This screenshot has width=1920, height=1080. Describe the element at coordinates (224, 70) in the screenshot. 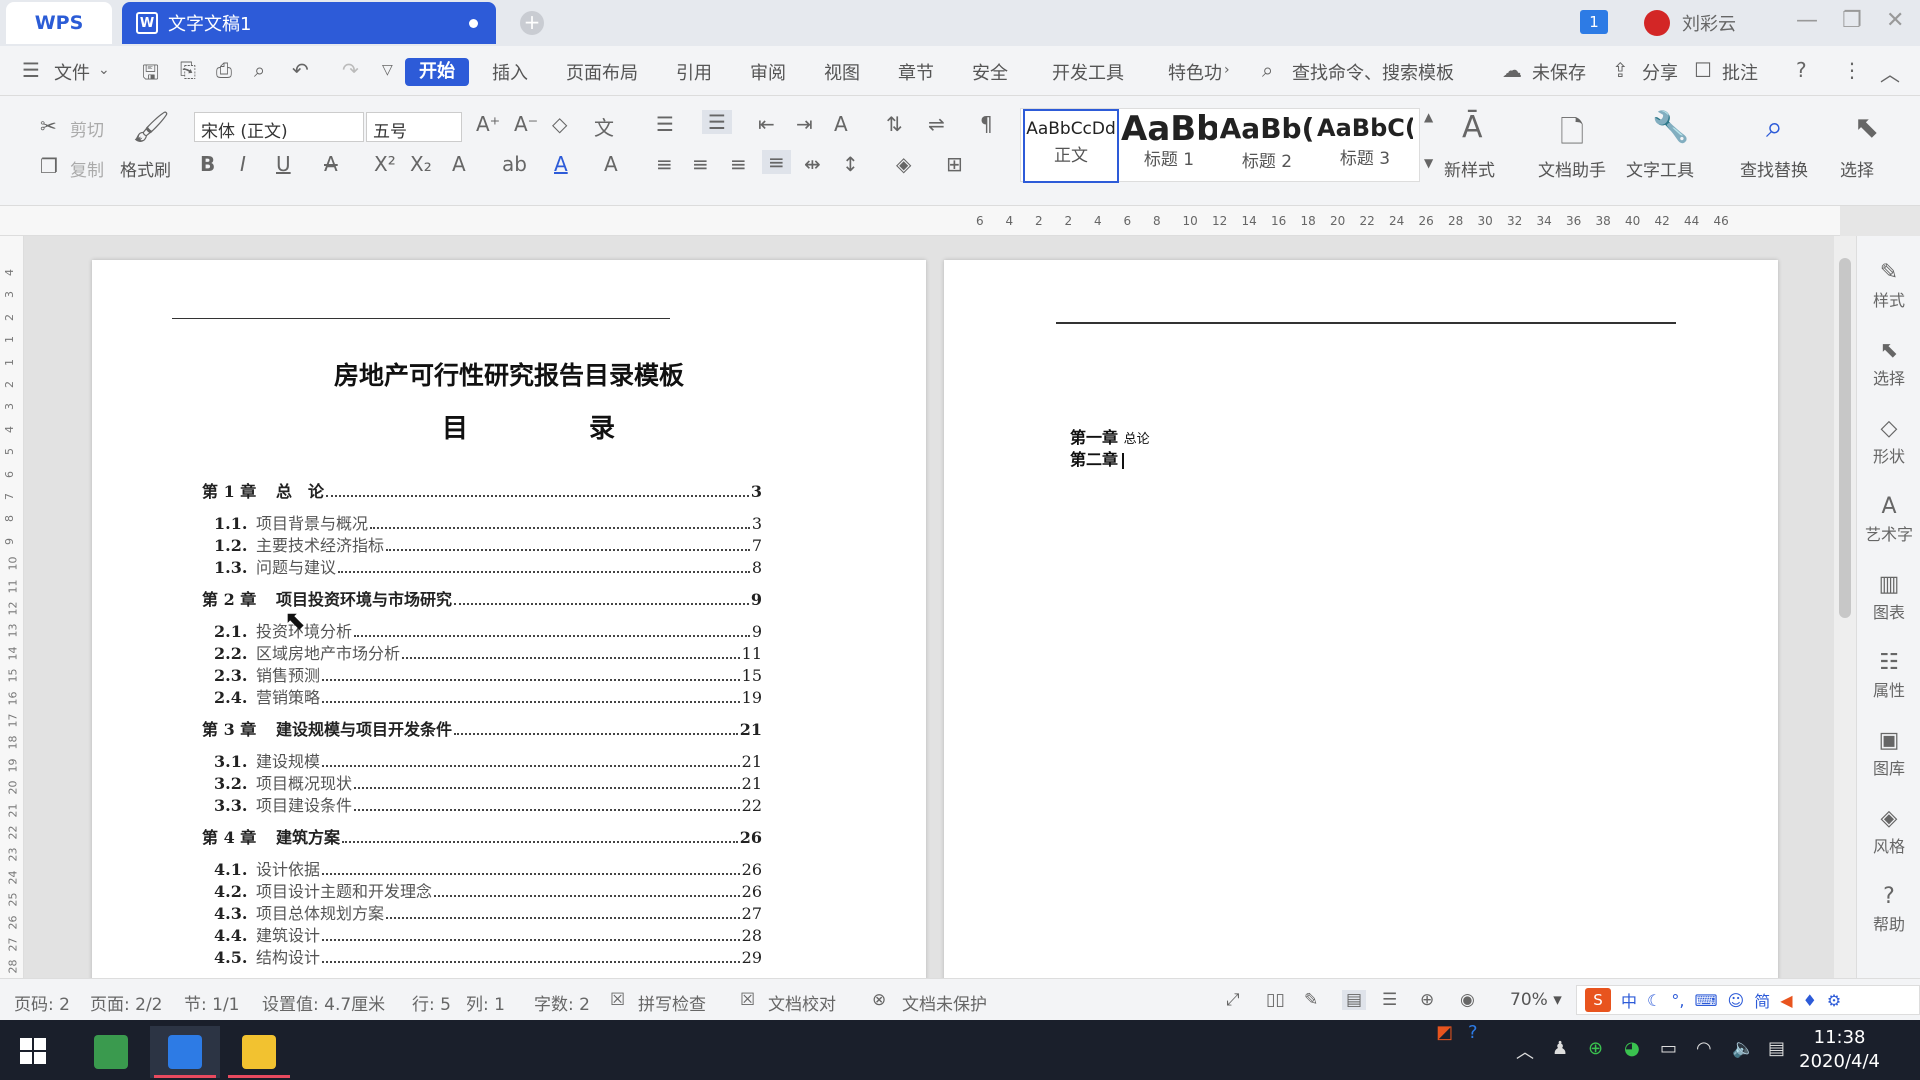

I see `print-icon: ⎙` at that location.